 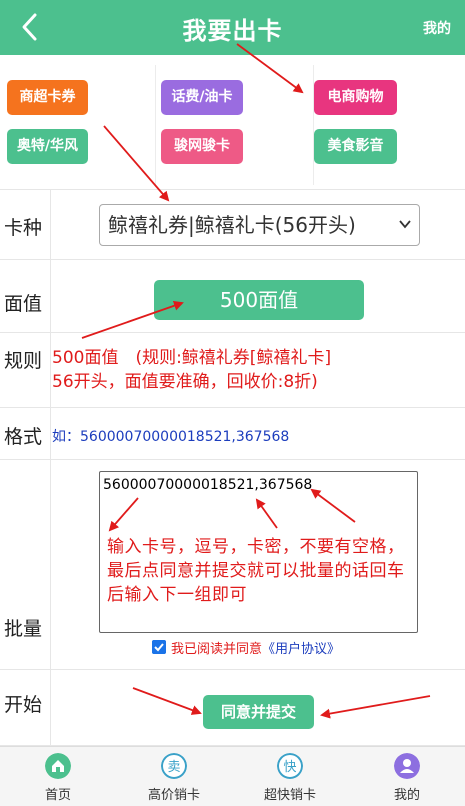 I want to click on category-button-aote: 奥特/华风, so click(x=47, y=146).